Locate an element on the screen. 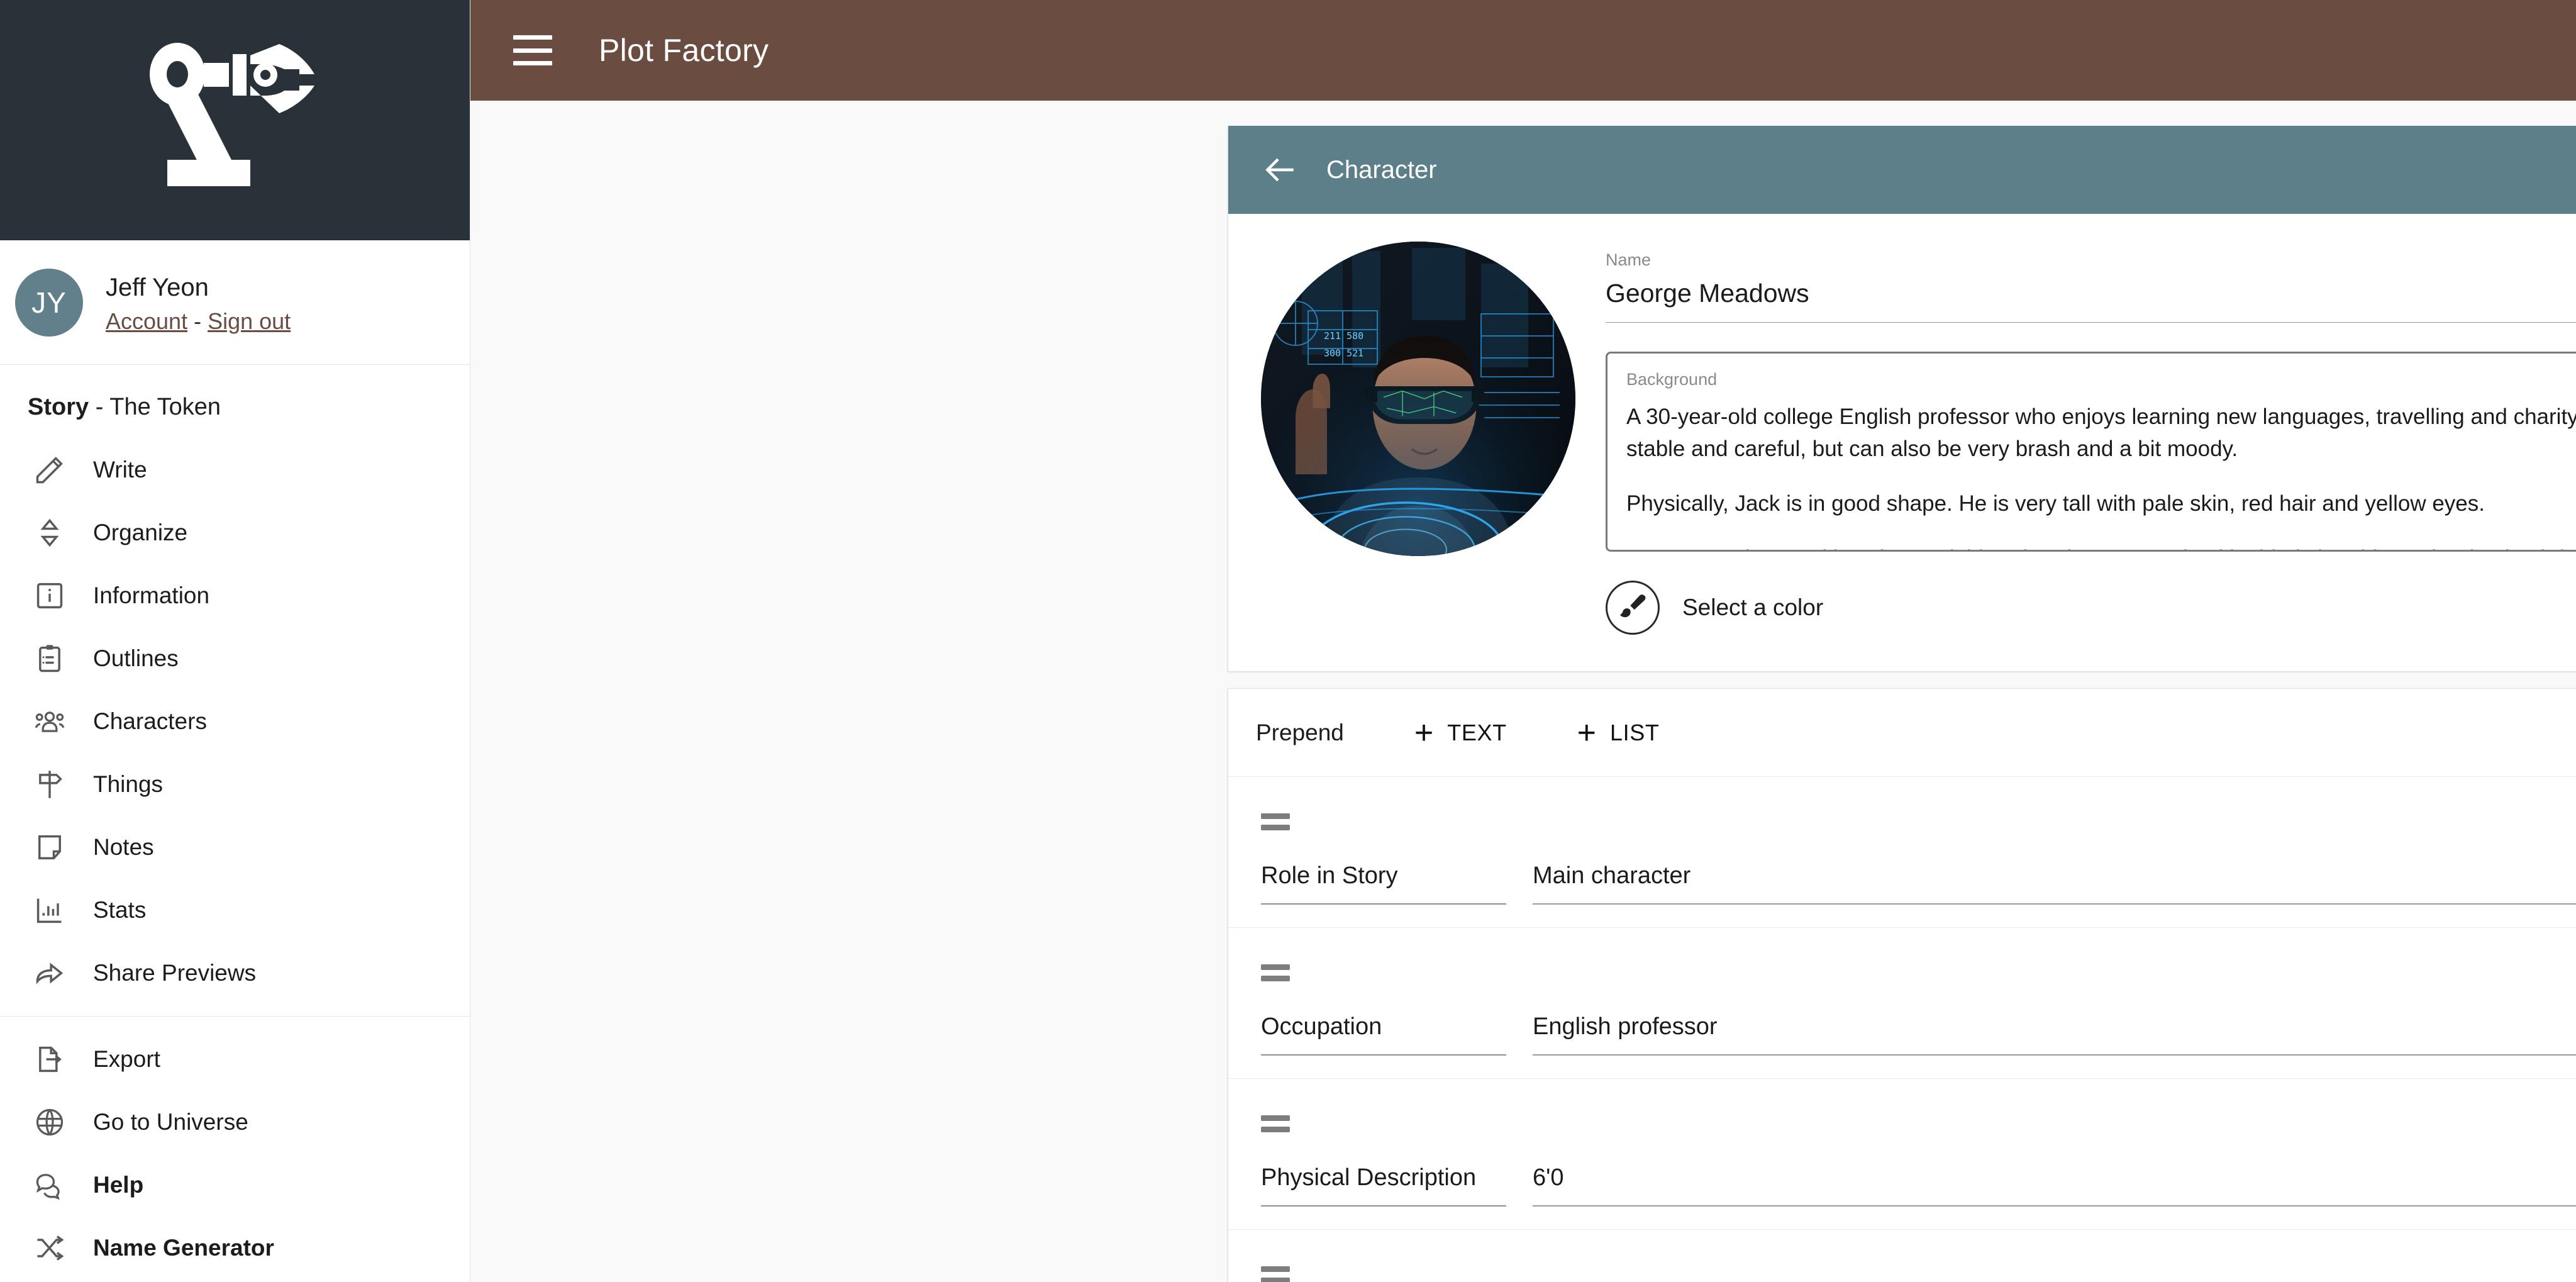  logo-panel is located at coordinates (235, 120).